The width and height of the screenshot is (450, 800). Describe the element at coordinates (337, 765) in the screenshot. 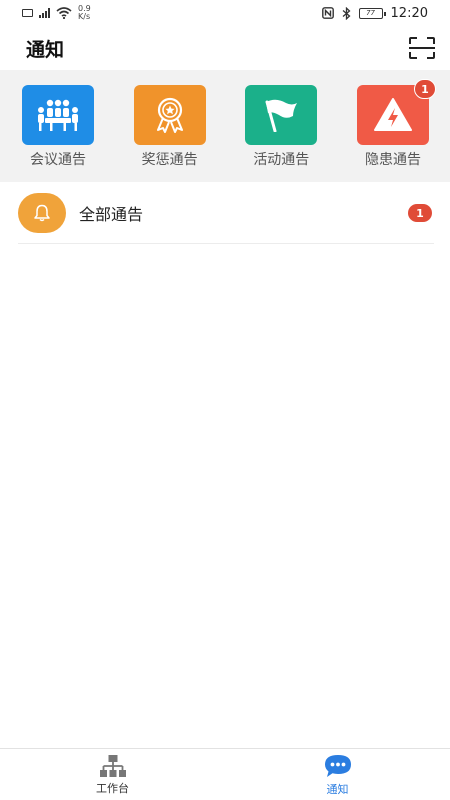

I see `chat-bubble-icon` at that location.